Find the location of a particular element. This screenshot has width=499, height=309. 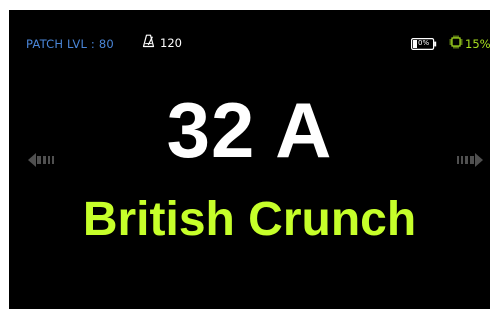

cpu-chip-icon is located at coordinates (456, 44).